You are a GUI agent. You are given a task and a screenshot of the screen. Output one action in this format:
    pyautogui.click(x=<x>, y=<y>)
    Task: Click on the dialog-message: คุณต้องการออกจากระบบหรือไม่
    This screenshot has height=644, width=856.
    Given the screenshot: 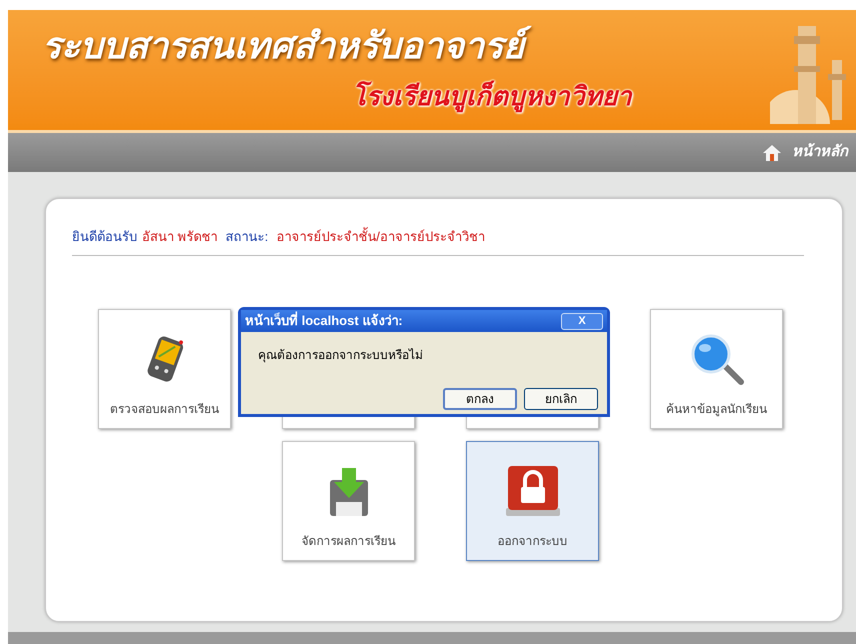 What is the action you would take?
    pyautogui.click(x=341, y=355)
    